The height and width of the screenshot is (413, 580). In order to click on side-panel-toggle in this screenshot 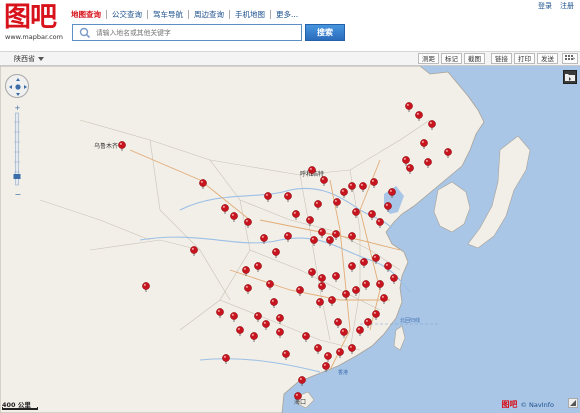, I will do `click(570, 77)`.